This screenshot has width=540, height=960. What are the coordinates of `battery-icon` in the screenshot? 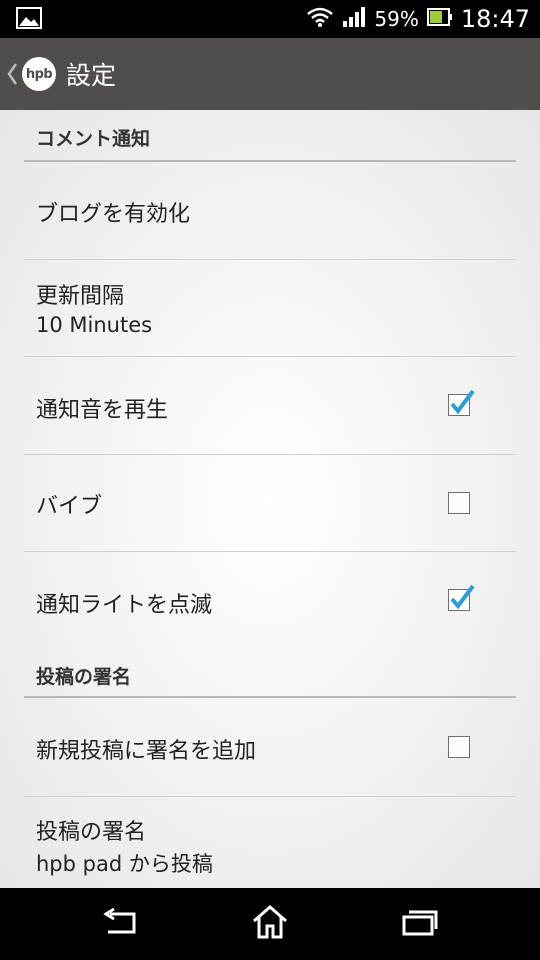 It's located at (439, 19).